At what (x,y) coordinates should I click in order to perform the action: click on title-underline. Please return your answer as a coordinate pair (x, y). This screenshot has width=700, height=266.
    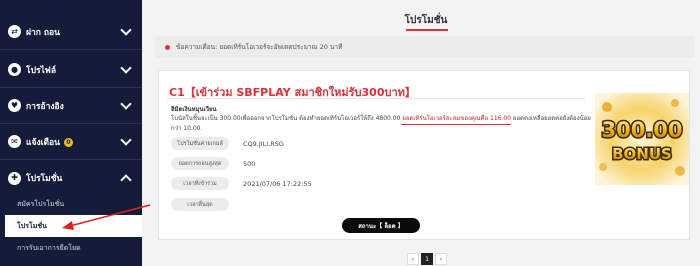
    Looking at the image, I should click on (427, 30).